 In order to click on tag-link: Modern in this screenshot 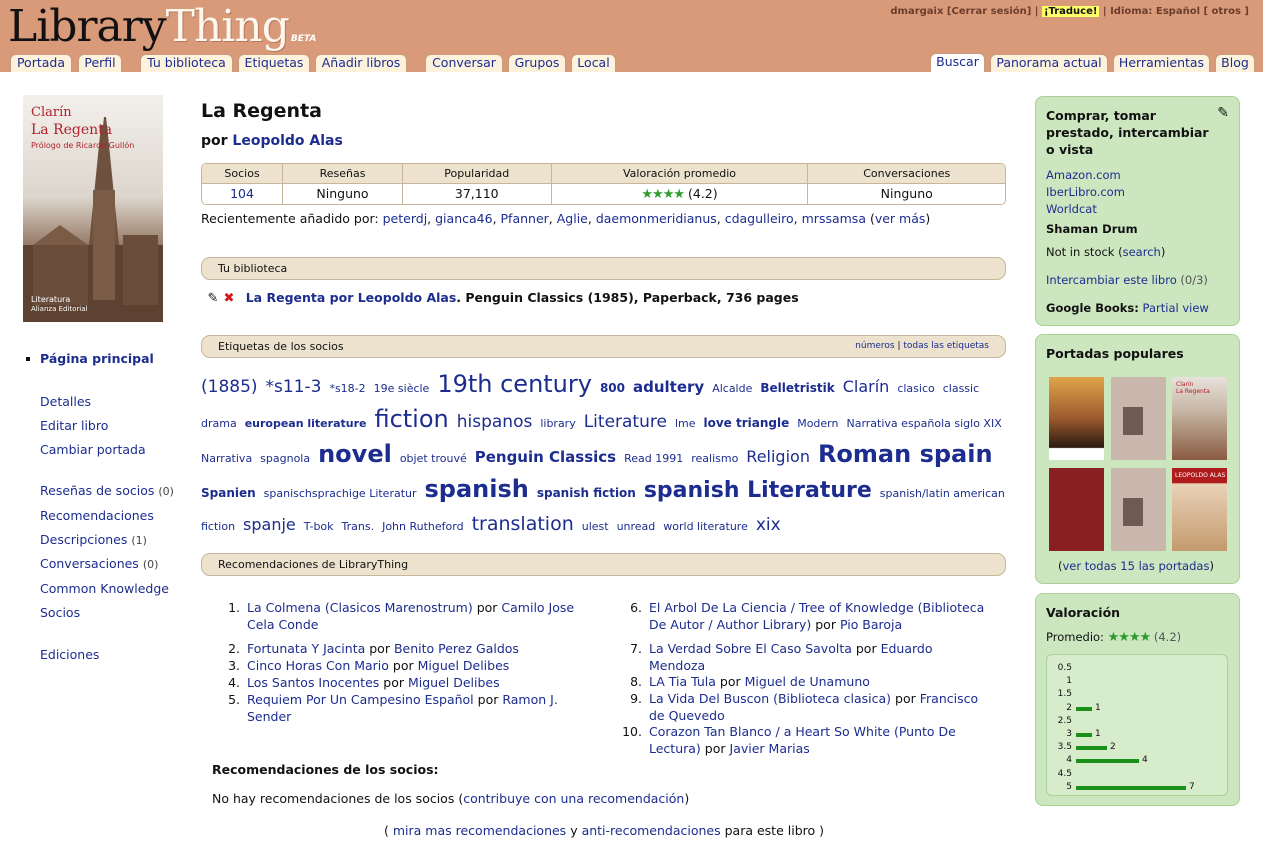, I will do `click(817, 423)`.